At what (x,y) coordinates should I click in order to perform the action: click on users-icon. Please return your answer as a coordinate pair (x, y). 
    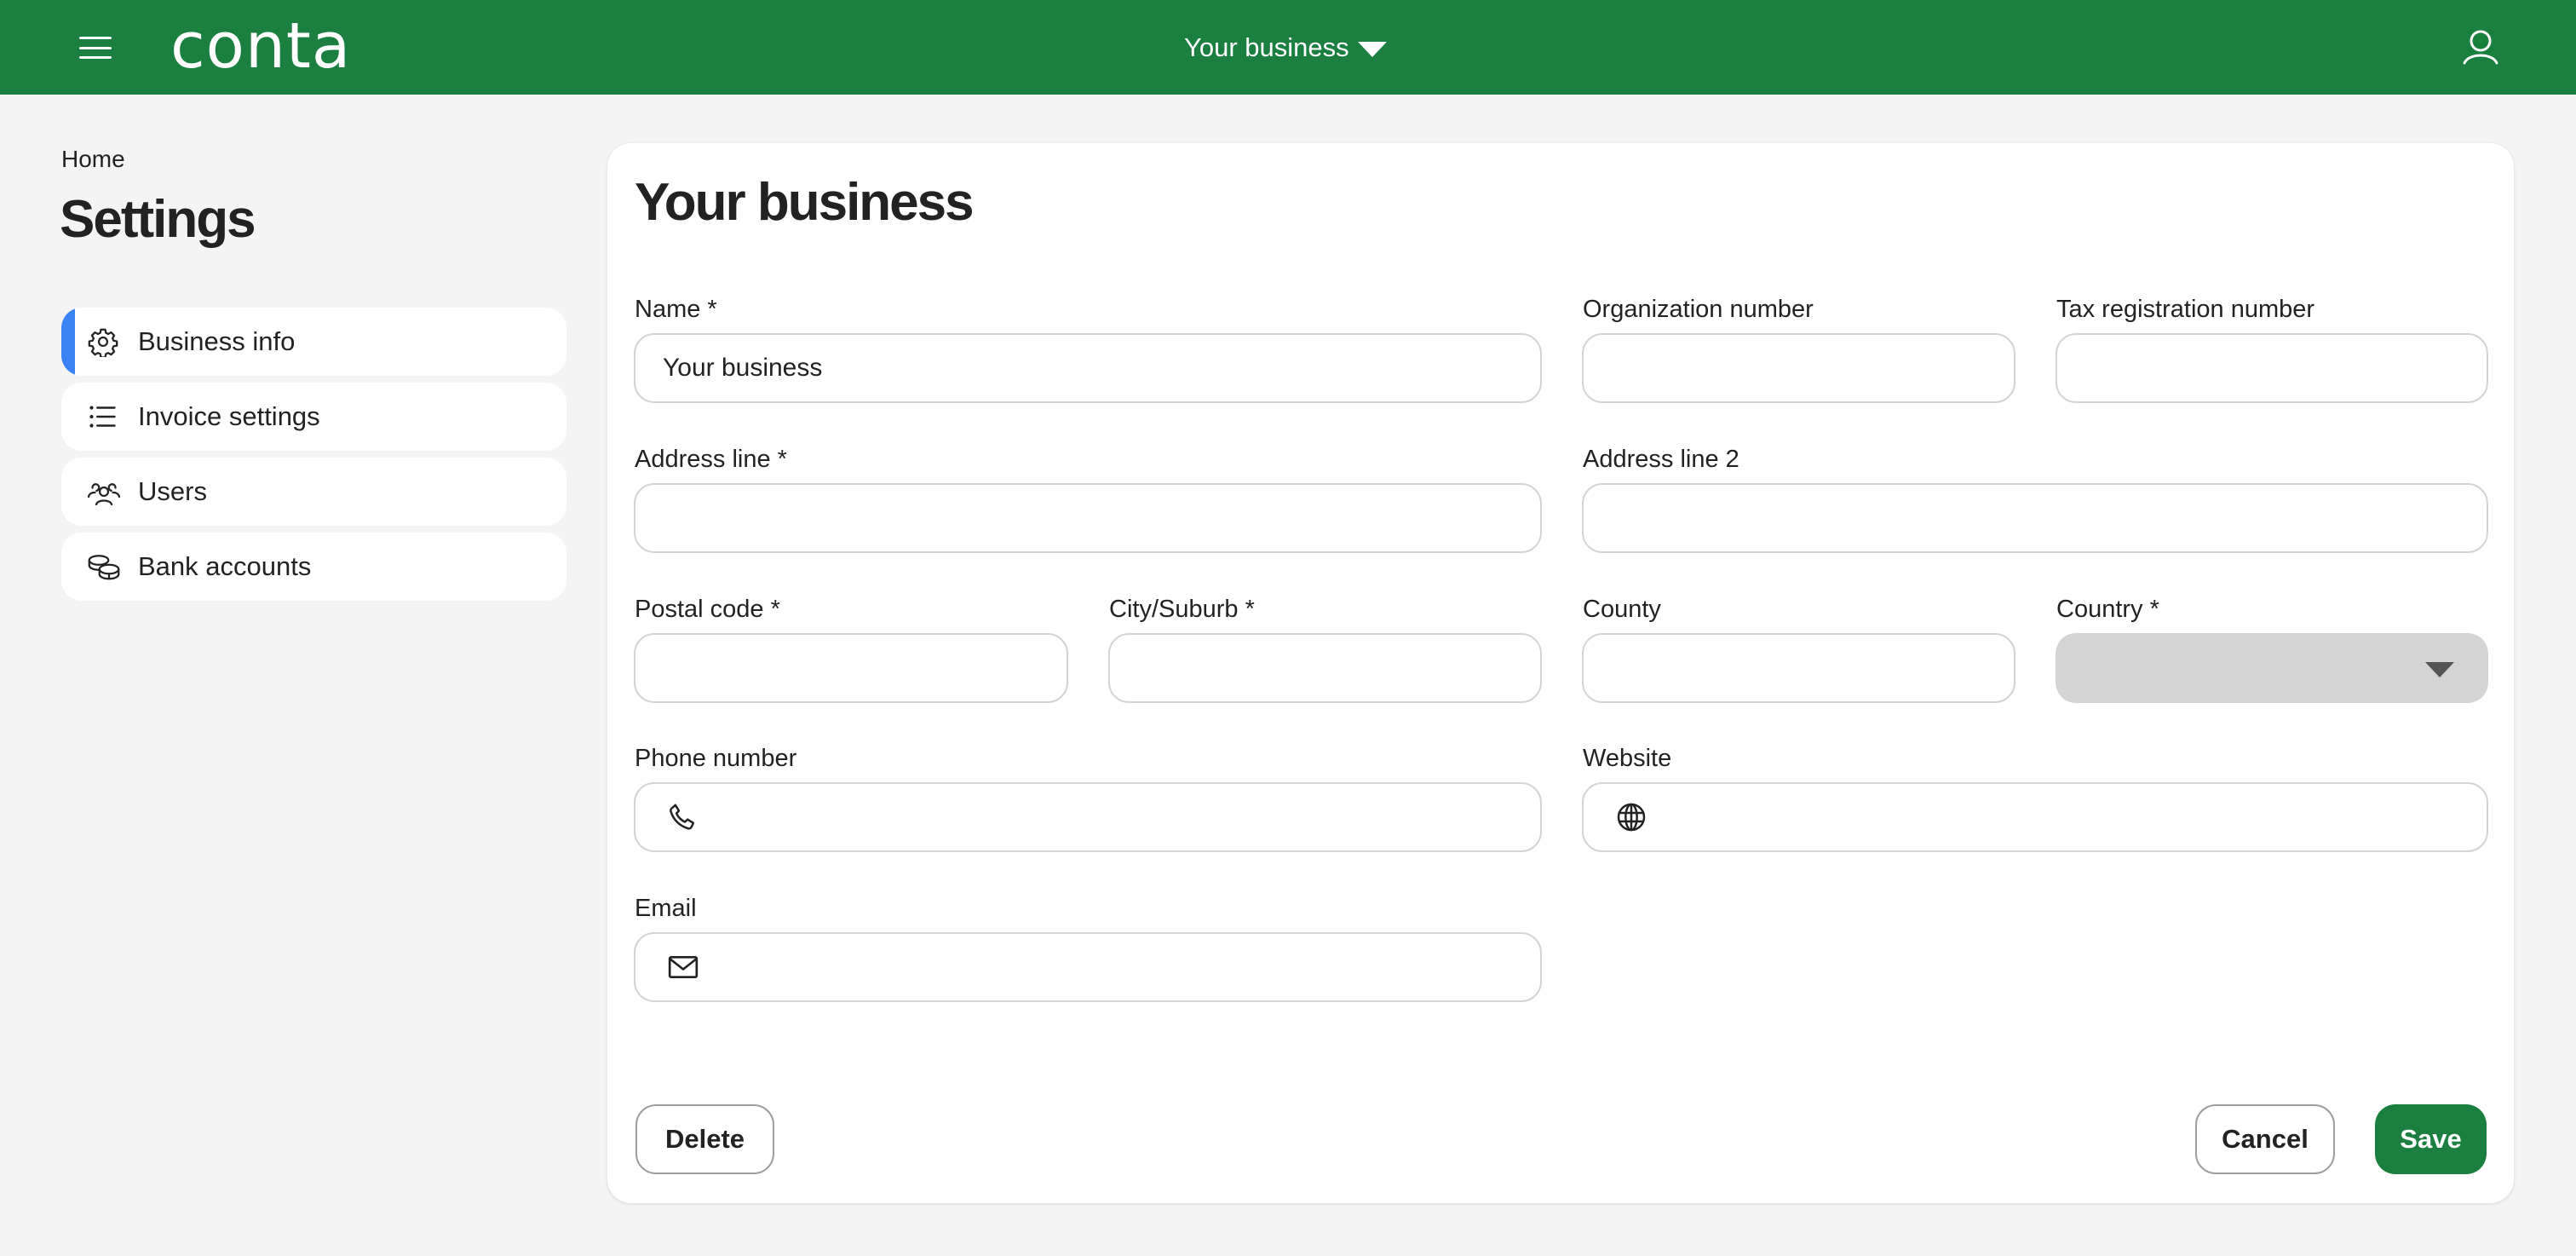
    Looking at the image, I should click on (104, 491).